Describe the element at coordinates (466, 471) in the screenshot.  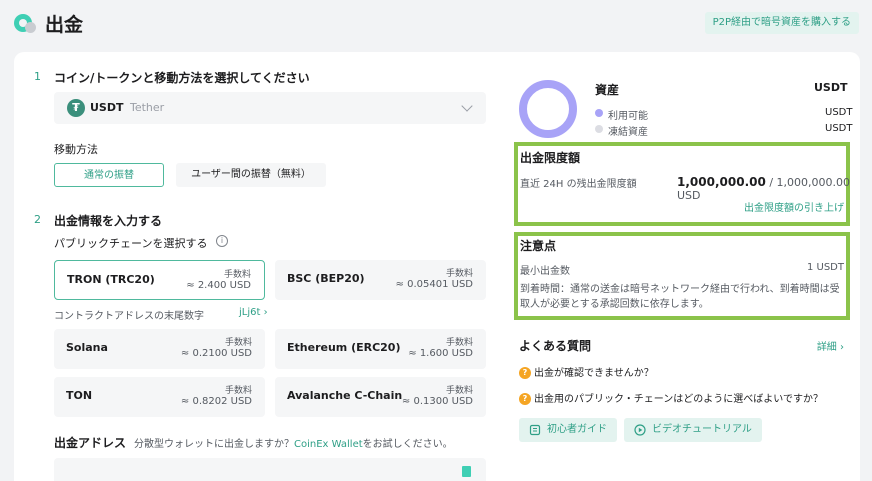
I see `address-book-icon` at that location.